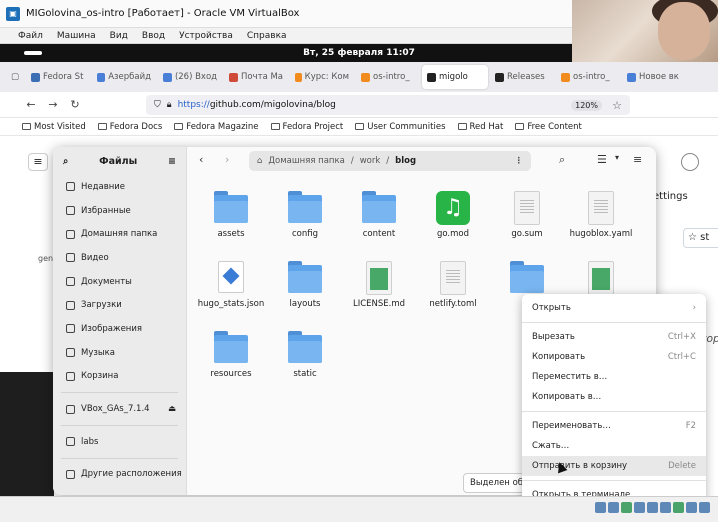  Describe the element at coordinates (119, 475) in the screenshot. I see `sidebar-item: Другие расположения` at that location.